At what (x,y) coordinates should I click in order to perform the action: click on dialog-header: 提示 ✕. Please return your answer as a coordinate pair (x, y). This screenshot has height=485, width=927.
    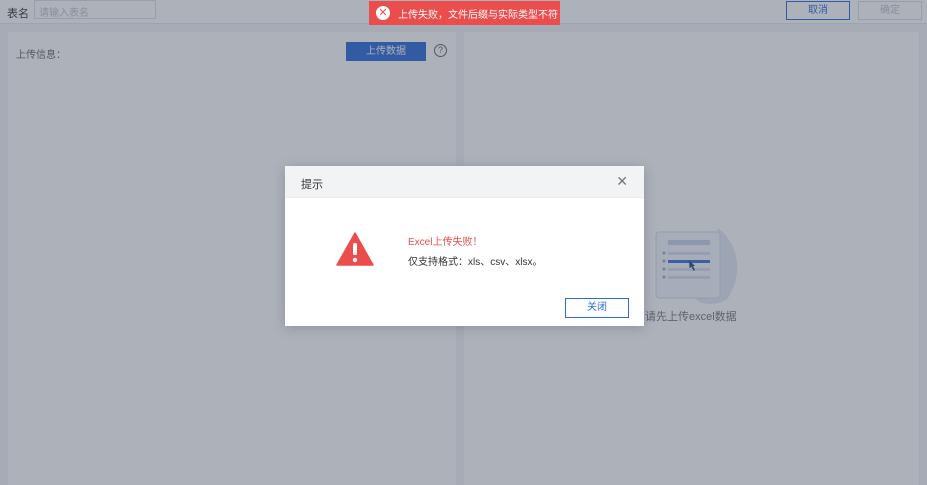
    Looking at the image, I should click on (464, 182).